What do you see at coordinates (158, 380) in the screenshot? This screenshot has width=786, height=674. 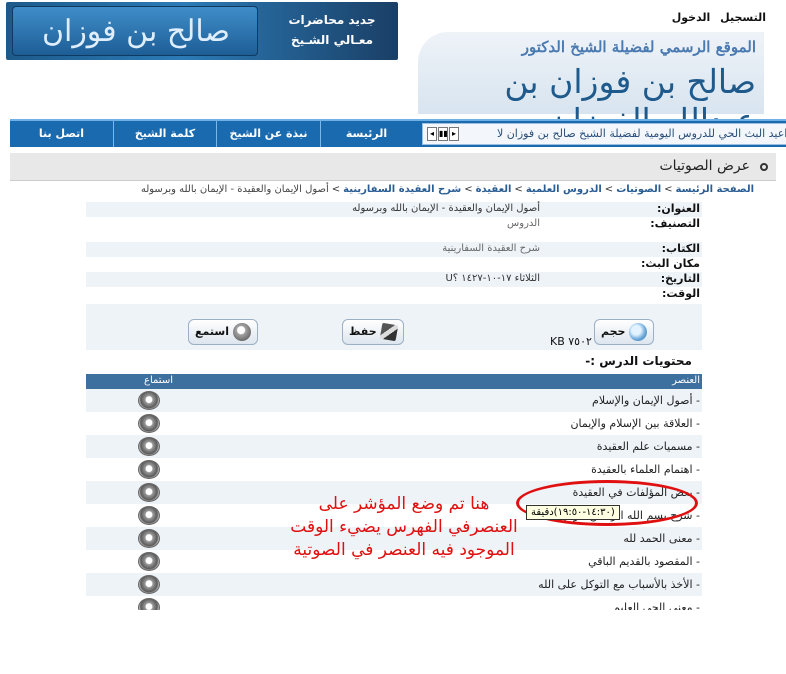 I see `column-header-listen: استماع` at bounding box center [158, 380].